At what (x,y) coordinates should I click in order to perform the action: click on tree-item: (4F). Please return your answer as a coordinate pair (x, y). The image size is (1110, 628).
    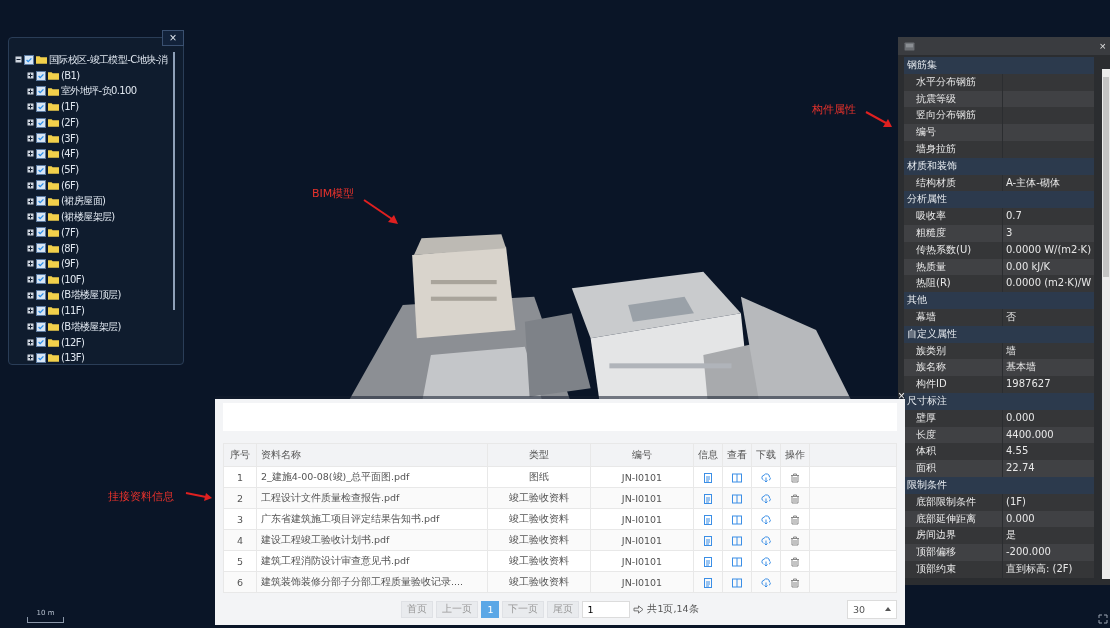
    Looking at the image, I should click on (70, 154).